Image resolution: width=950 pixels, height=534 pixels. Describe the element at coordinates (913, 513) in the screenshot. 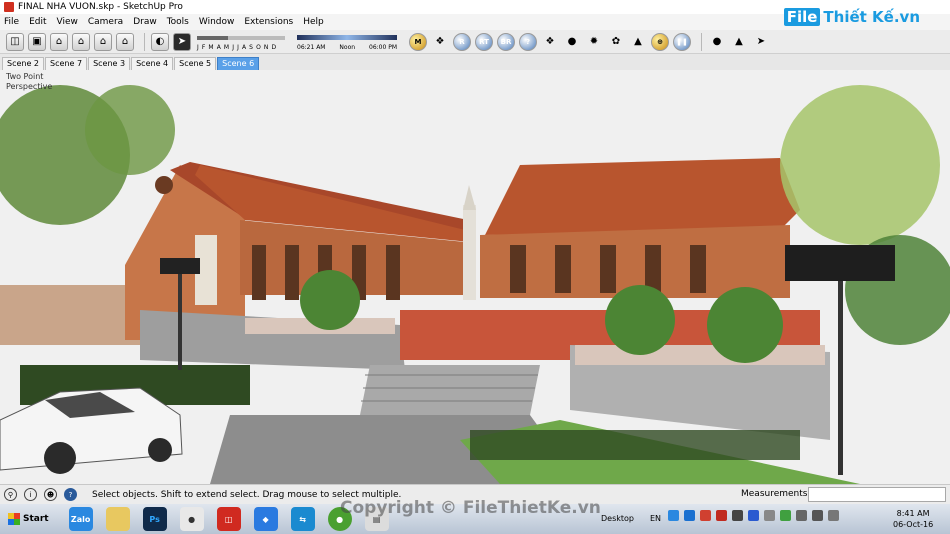

I see `clock-time: 8:41 AM` at that location.